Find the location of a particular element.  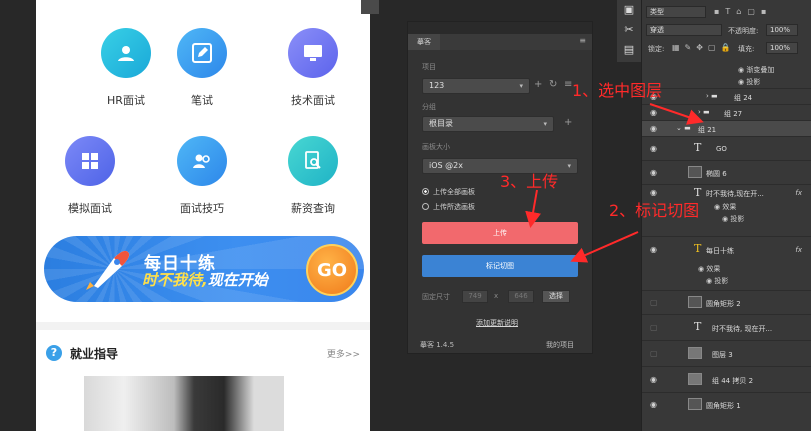

arrow-to-mark is located at coordinates (604, 247).